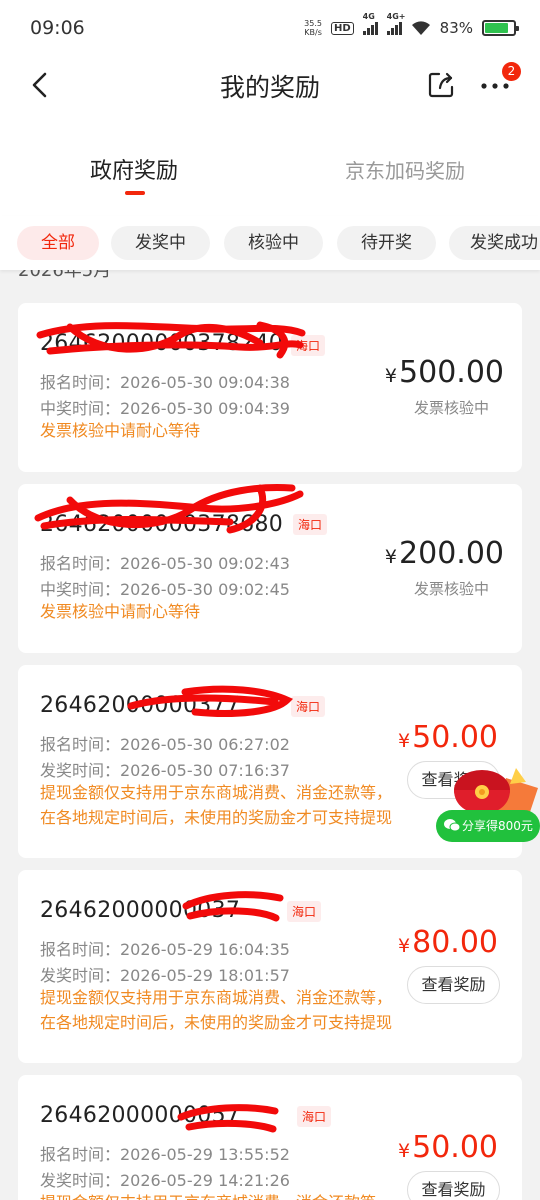 Image resolution: width=540 pixels, height=1200 pixels. Describe the element at coordinates (162, 524) in the screenshot. I see `order-number: 26462000000378680` at that location.